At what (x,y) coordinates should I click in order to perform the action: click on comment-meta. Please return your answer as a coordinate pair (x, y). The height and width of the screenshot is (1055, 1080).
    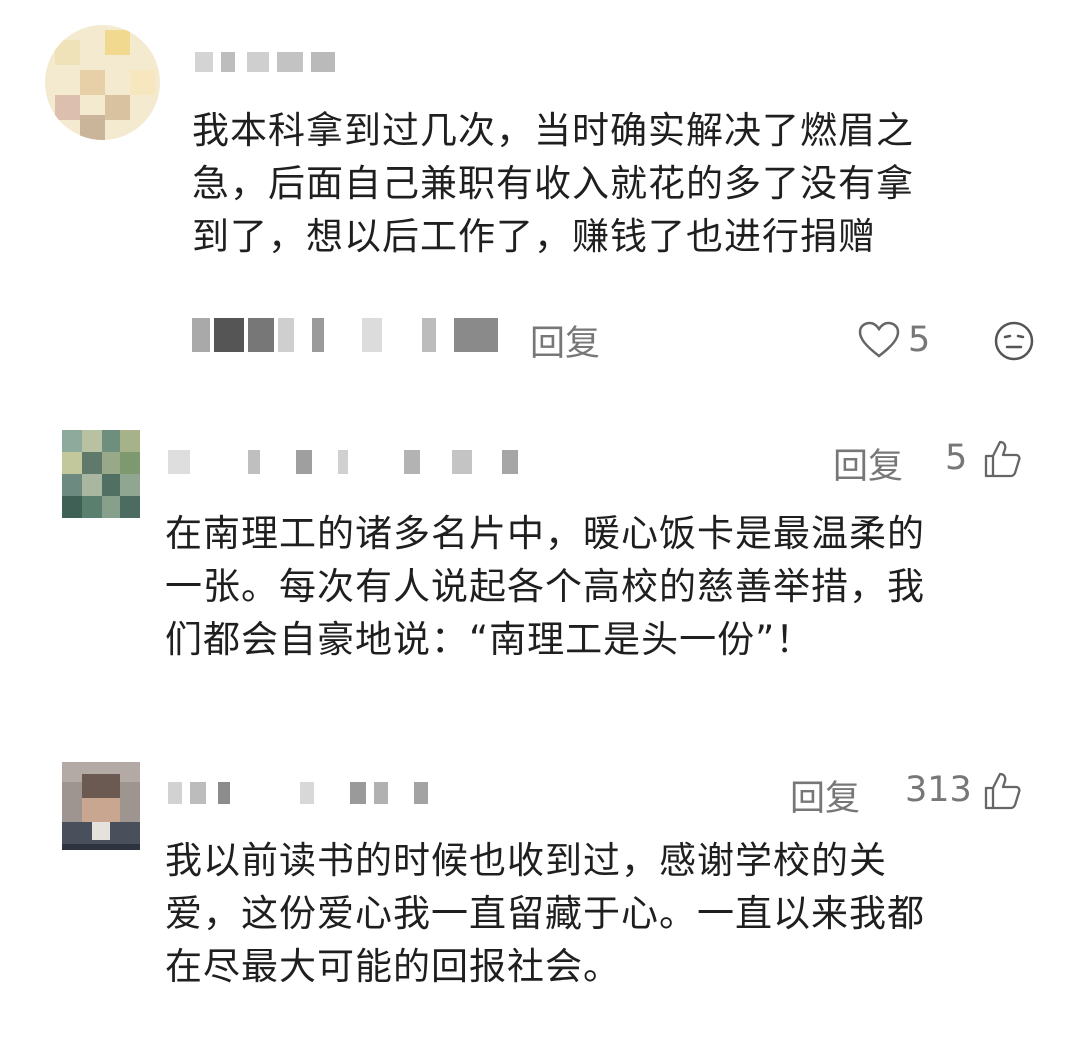
    Looking at the image, I should click on (347, 335).